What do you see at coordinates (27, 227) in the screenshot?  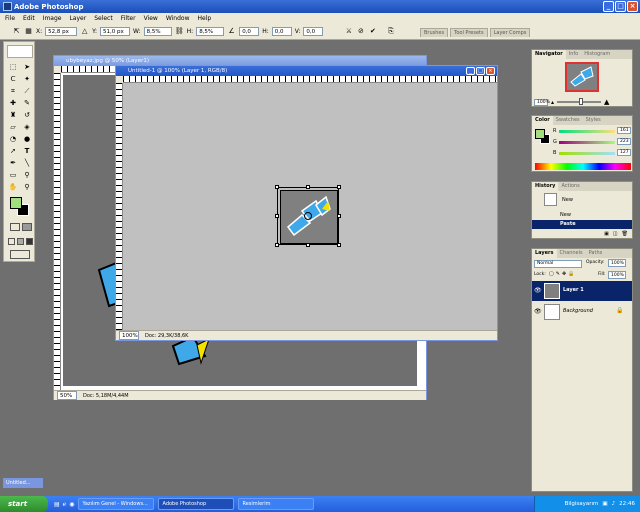 I see `quick-mask-icon` at bounding box center [27, 227].